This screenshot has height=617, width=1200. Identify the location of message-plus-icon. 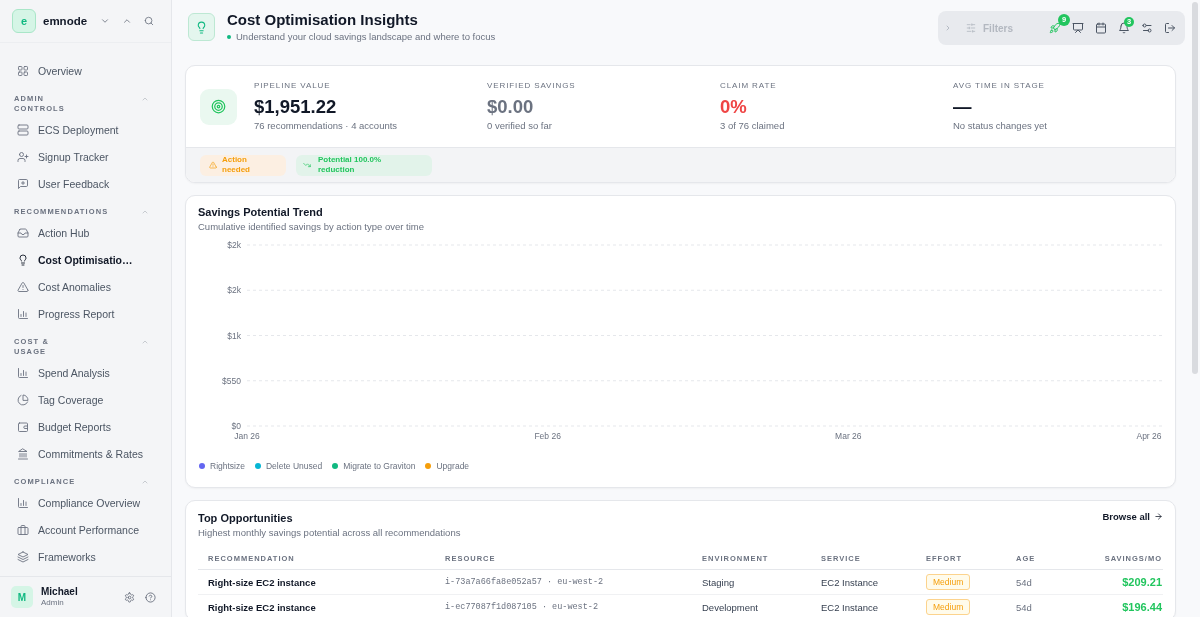
(23, 183).